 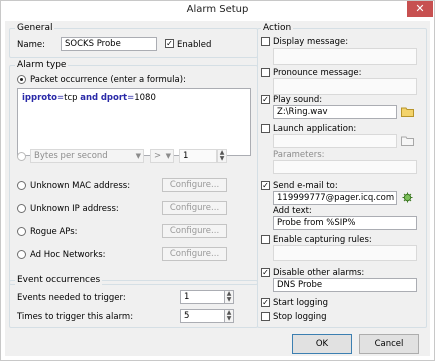 I want to click on formula-editor: ipproto=tcp and dport=1080, so click(x=134, y=122).